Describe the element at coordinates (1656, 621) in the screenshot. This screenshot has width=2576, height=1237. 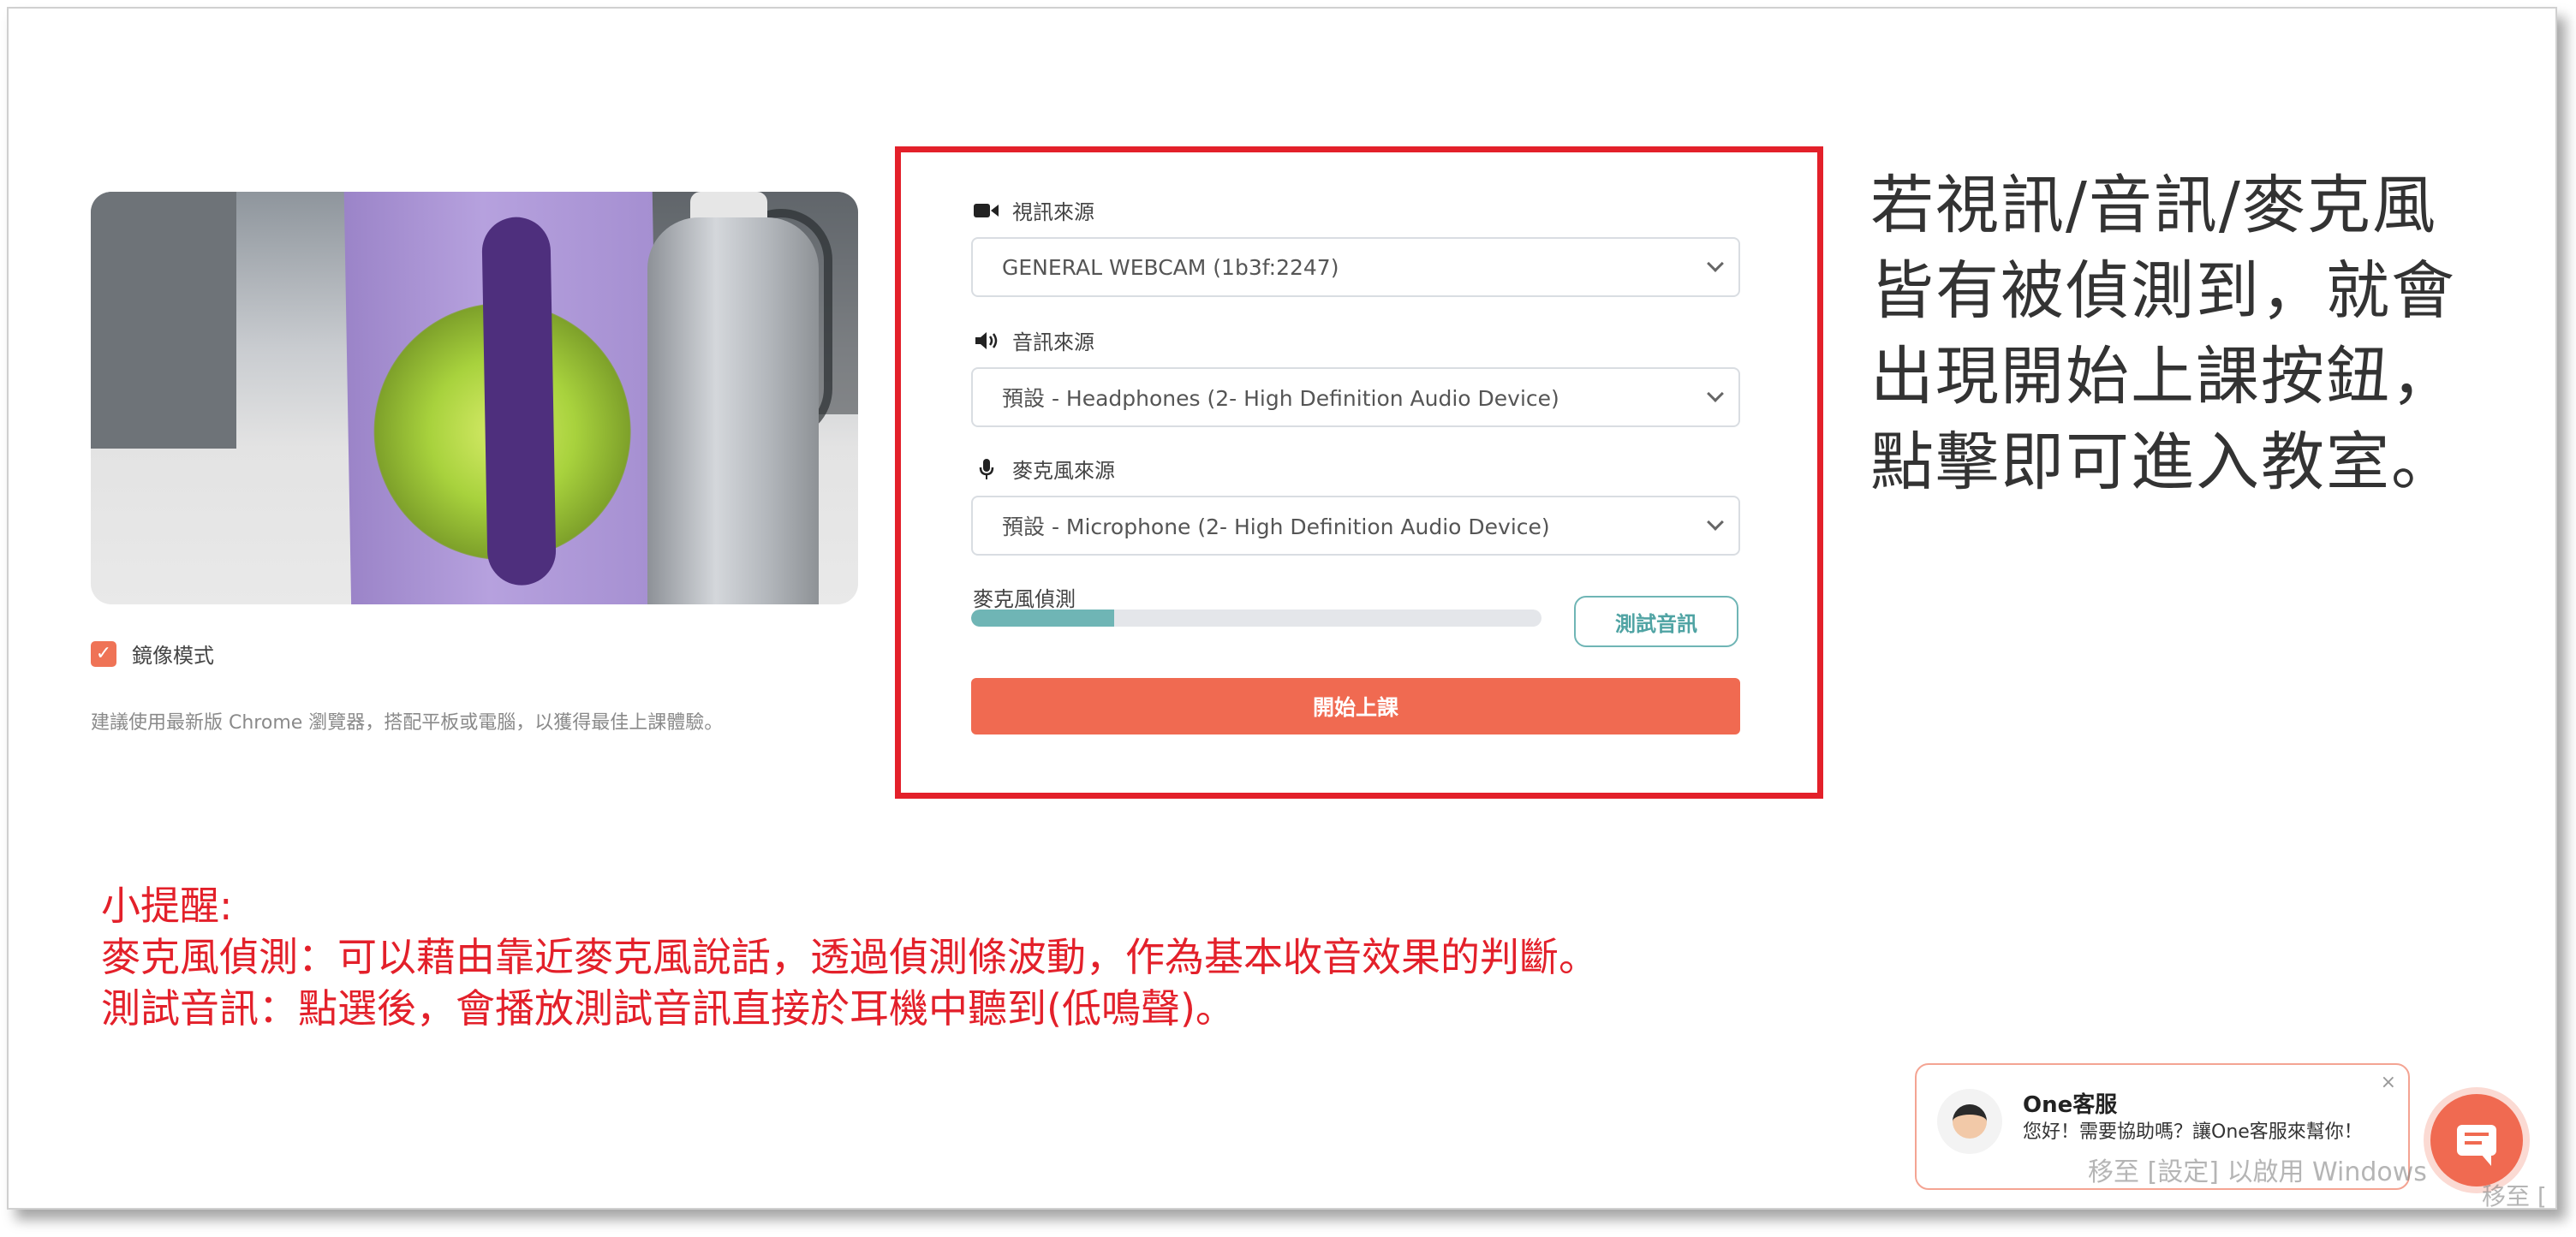
I see `test-audio-button: 測試音訊` at that location.